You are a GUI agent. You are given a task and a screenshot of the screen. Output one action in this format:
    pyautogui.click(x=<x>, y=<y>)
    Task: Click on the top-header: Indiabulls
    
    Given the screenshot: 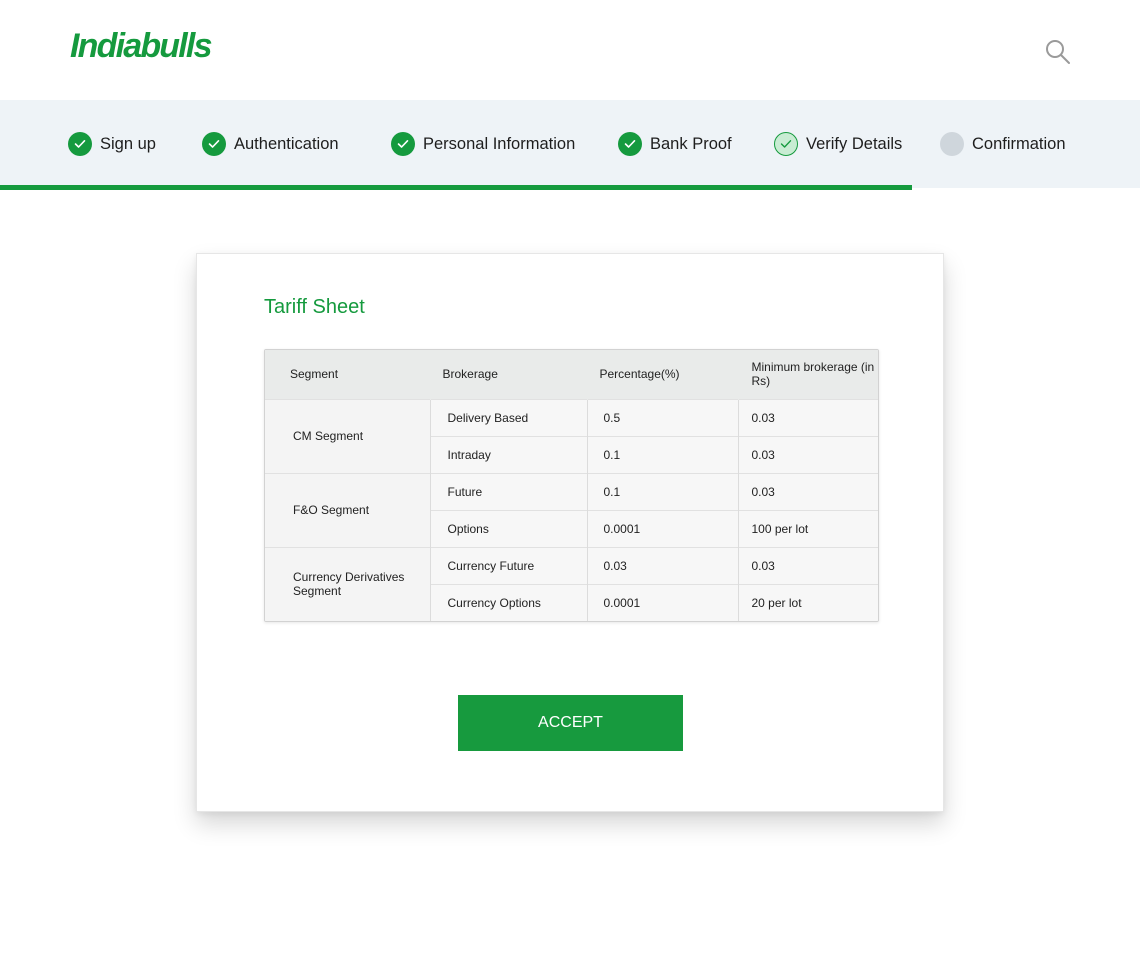 What is the action you would take?
    pyautogui.click(x=570, y=50)
    